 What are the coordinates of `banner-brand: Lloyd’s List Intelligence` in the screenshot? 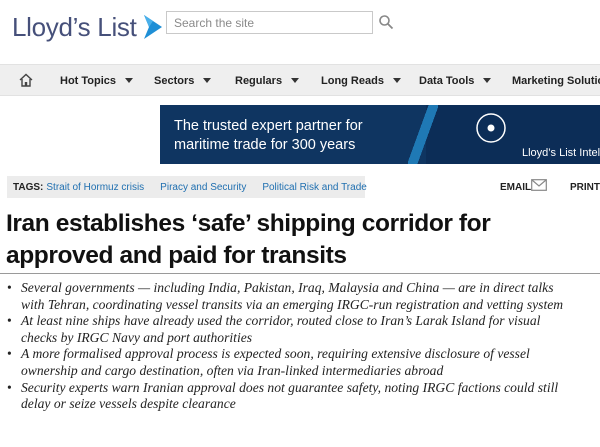 It's located at (561, 153).